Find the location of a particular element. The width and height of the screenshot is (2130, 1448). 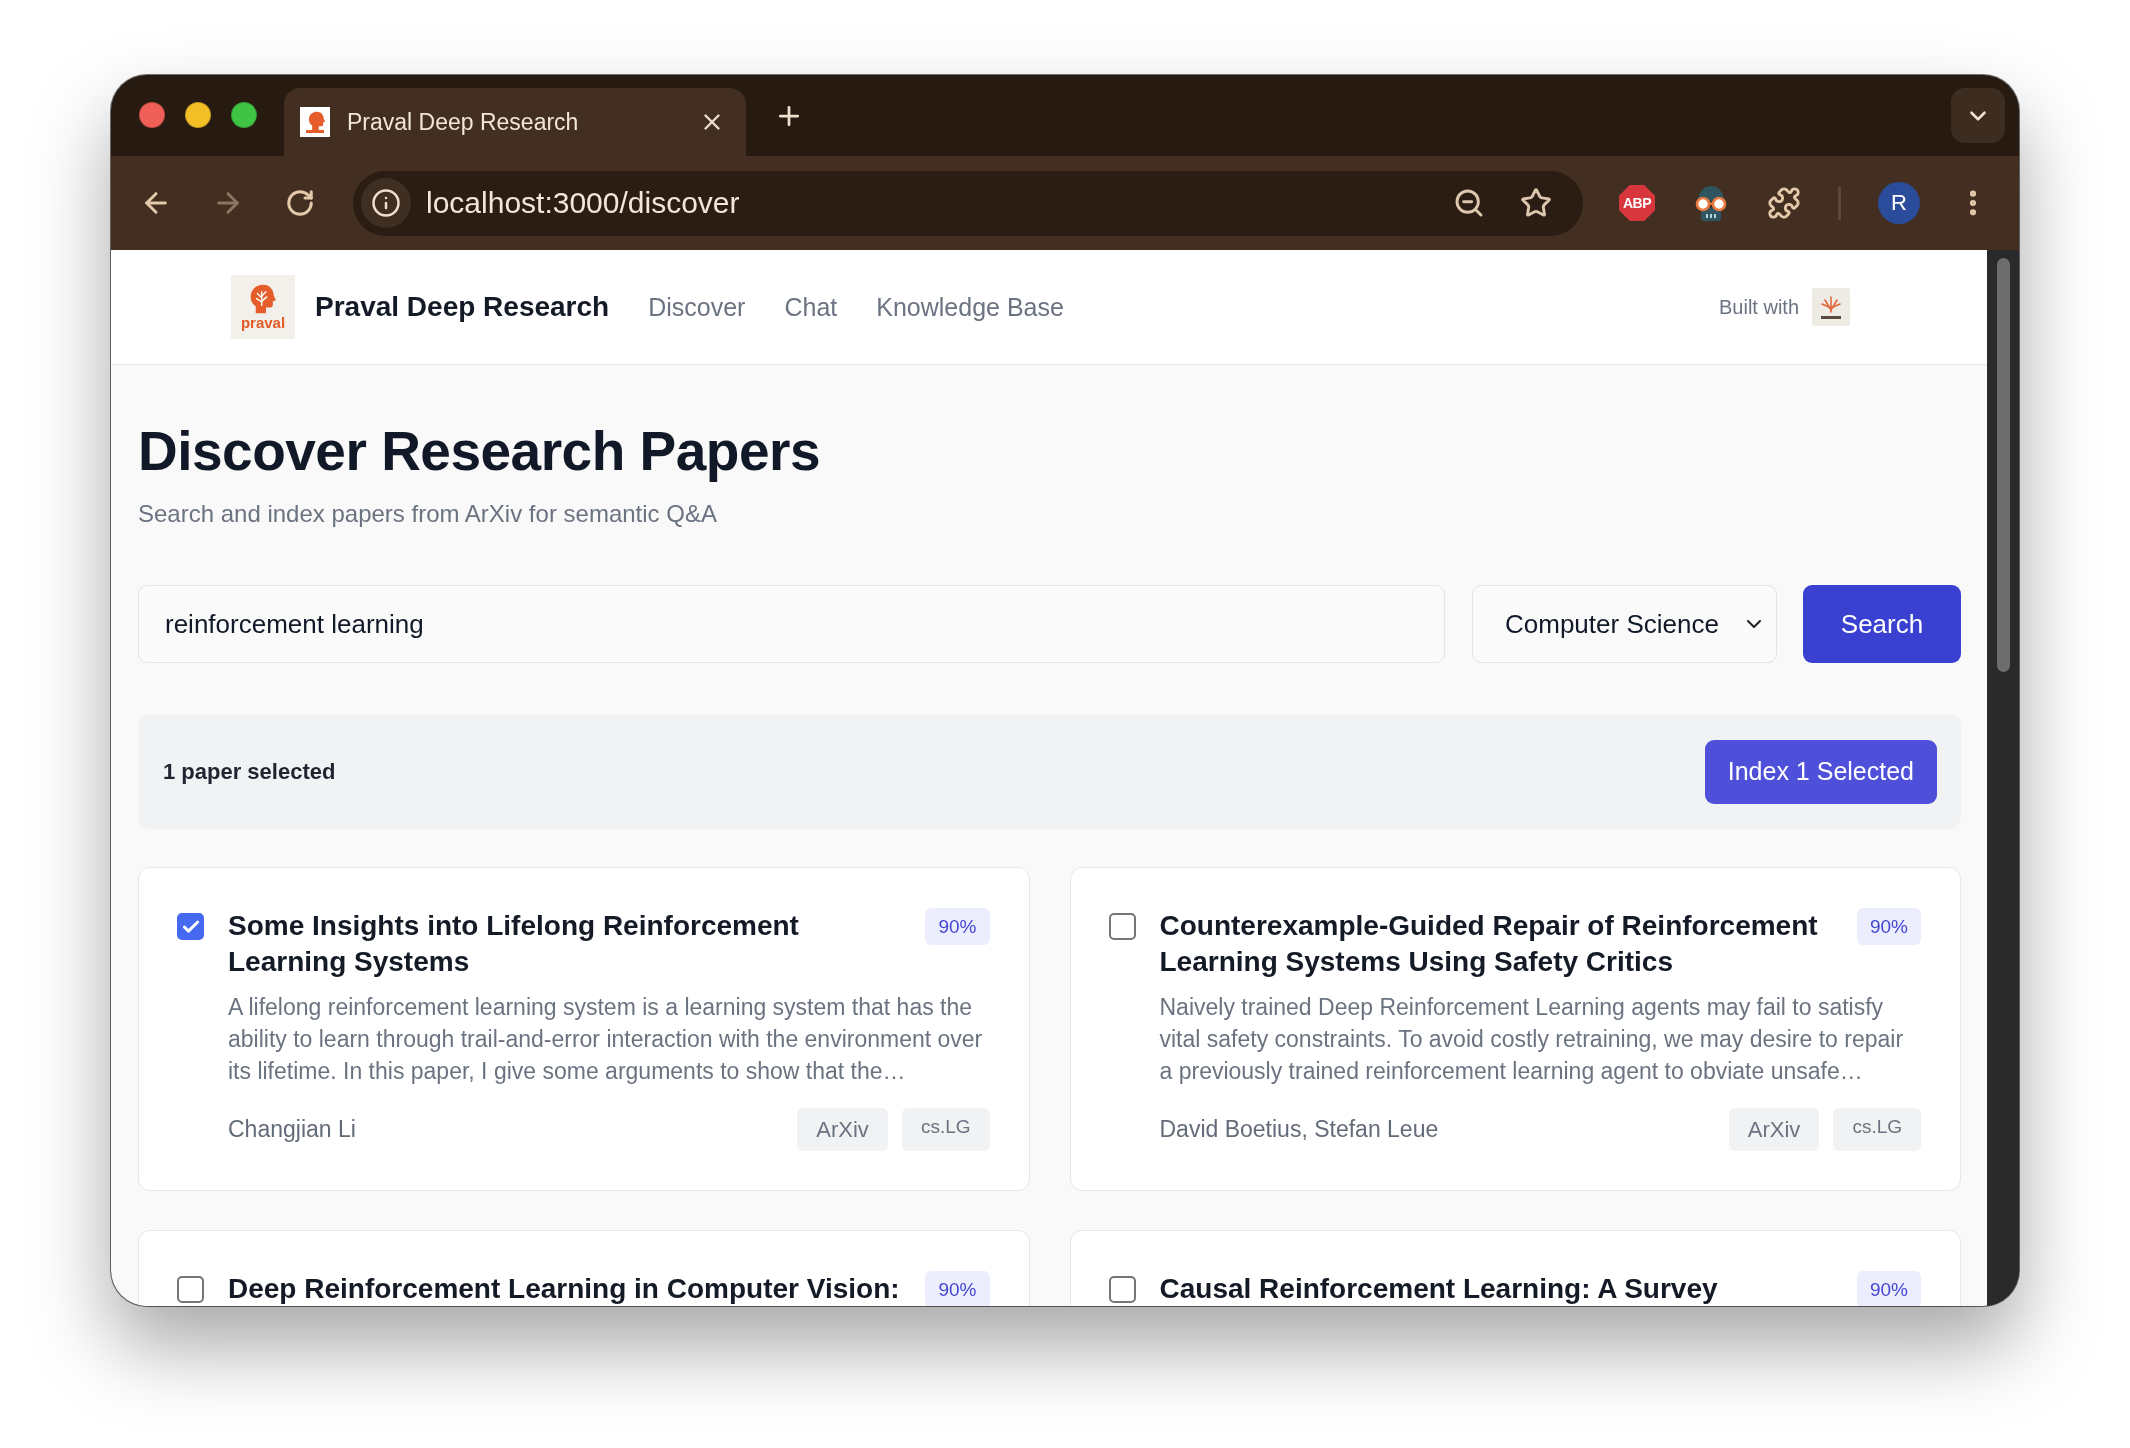

profile-avatar-button: R is located at coordinates (1899, 203).